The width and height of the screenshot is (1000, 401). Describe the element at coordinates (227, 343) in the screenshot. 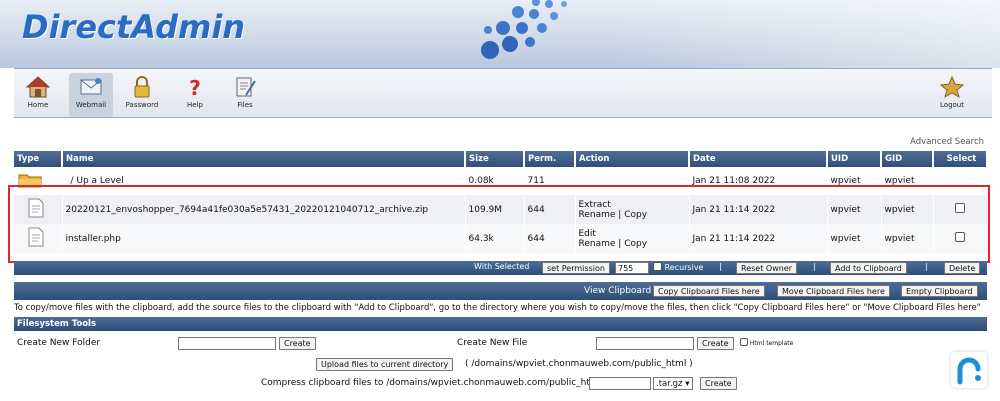

I see `new-folder-input` at that location.